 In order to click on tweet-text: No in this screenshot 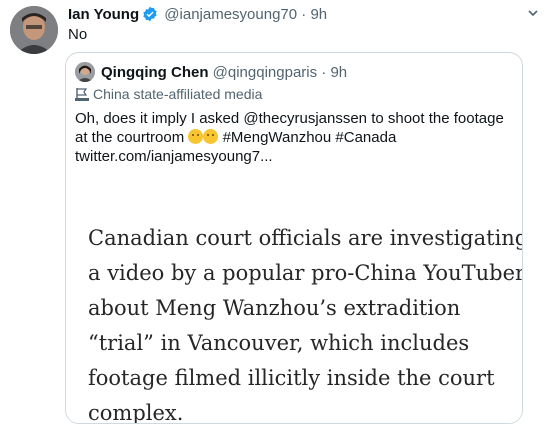, I will do `click(78, 34)`.